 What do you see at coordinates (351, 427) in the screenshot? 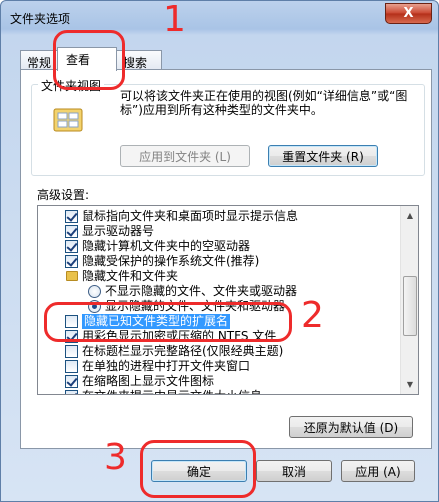
I see `restore-defaults-button: 还原为默认值 (D)` at bounding box center [351, 427].